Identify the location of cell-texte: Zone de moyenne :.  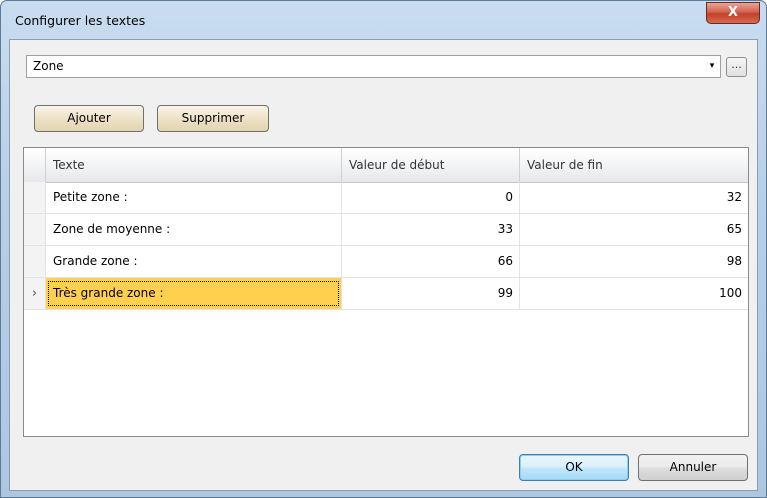
(194, 230).